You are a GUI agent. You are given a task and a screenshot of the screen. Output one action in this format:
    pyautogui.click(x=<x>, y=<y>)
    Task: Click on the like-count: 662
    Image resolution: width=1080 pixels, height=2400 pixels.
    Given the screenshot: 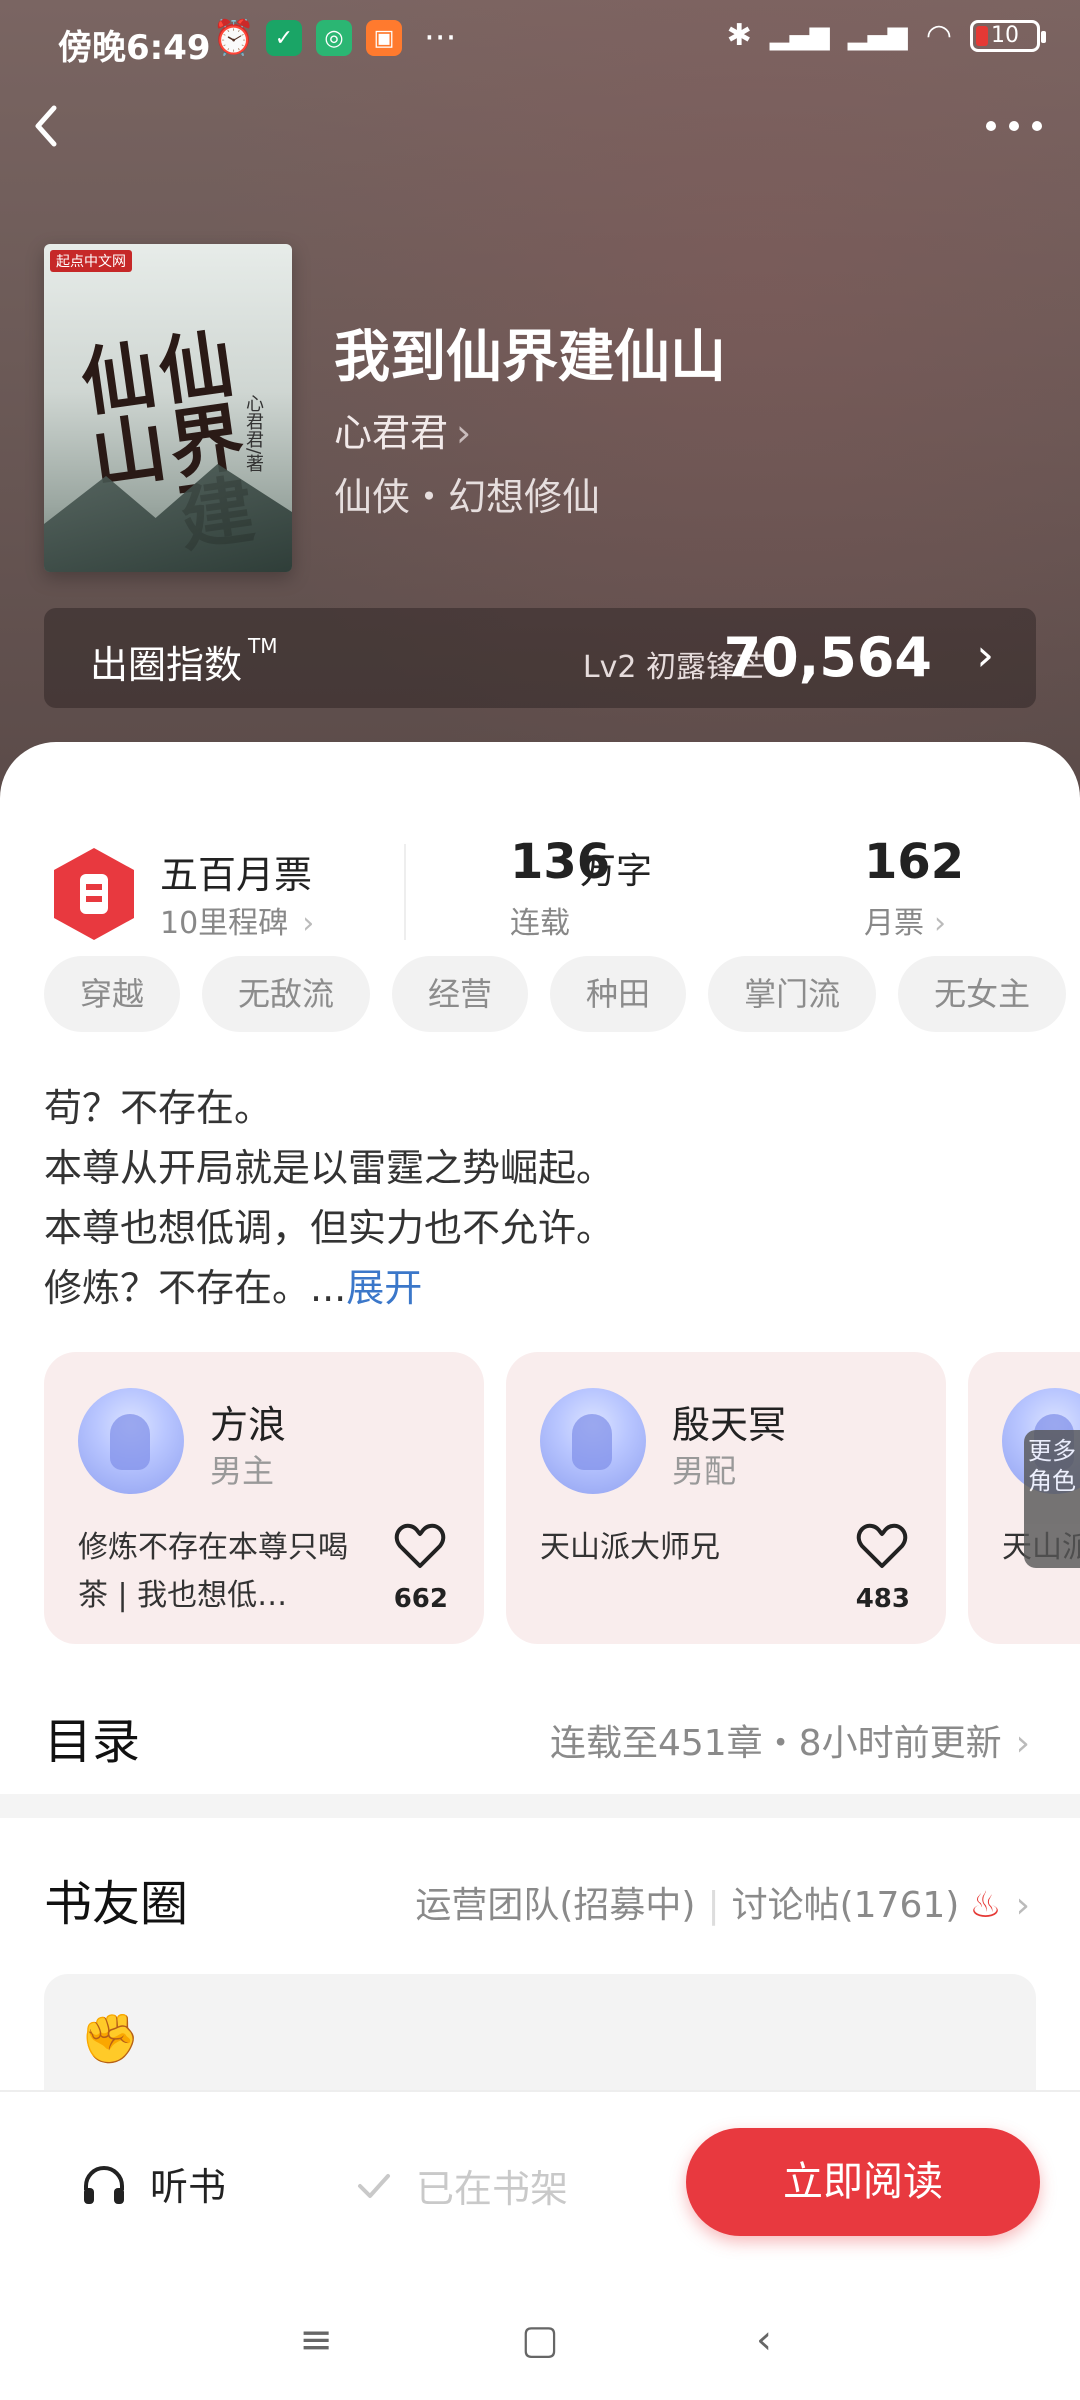 What is the action you would take?
    pyautogui.click(x=420, y=1599)
    